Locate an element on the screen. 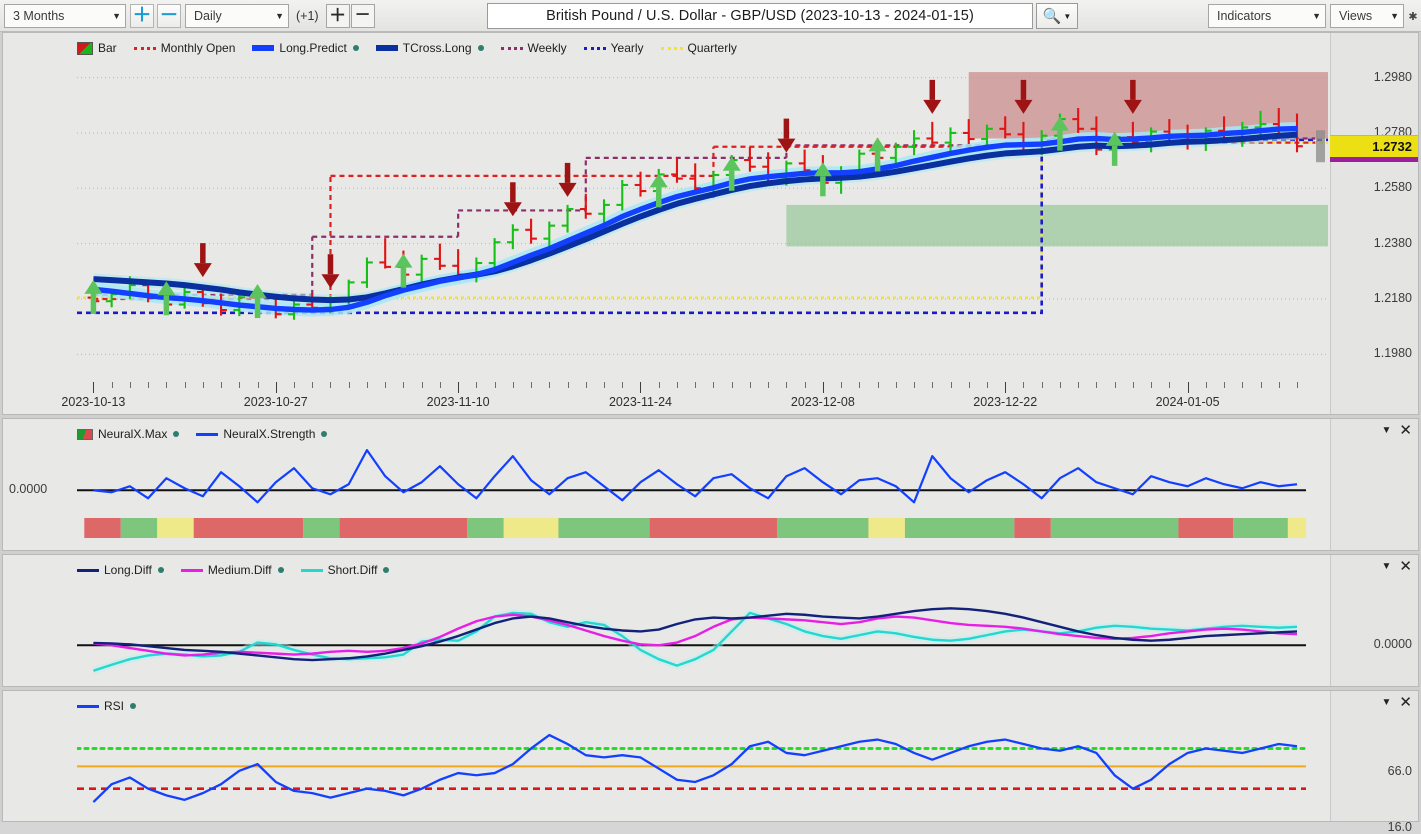 The image size is (1421, 834). price-legend-item: Weekly is located at coordinates (533, 48).